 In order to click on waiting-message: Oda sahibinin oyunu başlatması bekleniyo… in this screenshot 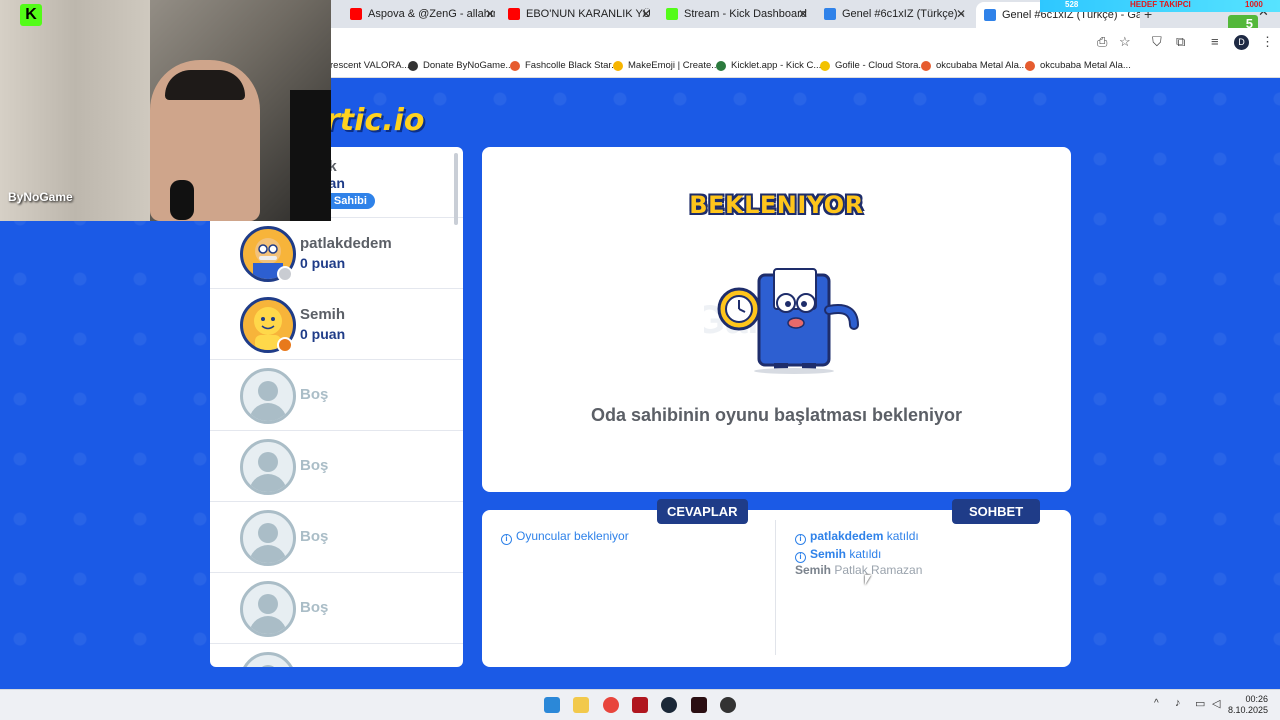, I will do `click(776, 415)`.